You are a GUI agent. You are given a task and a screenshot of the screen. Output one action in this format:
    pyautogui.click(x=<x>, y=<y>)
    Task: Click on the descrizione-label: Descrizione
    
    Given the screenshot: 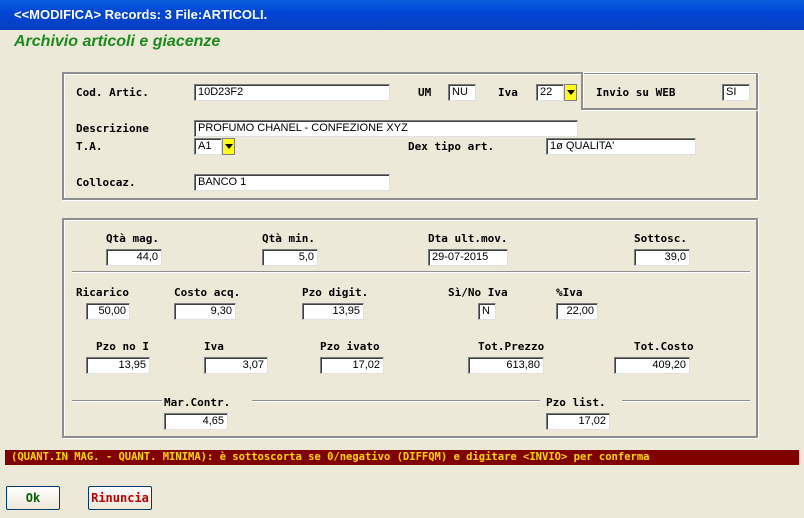 What is the action you would take?
    pyautogui.click(x=112, y=128)
    